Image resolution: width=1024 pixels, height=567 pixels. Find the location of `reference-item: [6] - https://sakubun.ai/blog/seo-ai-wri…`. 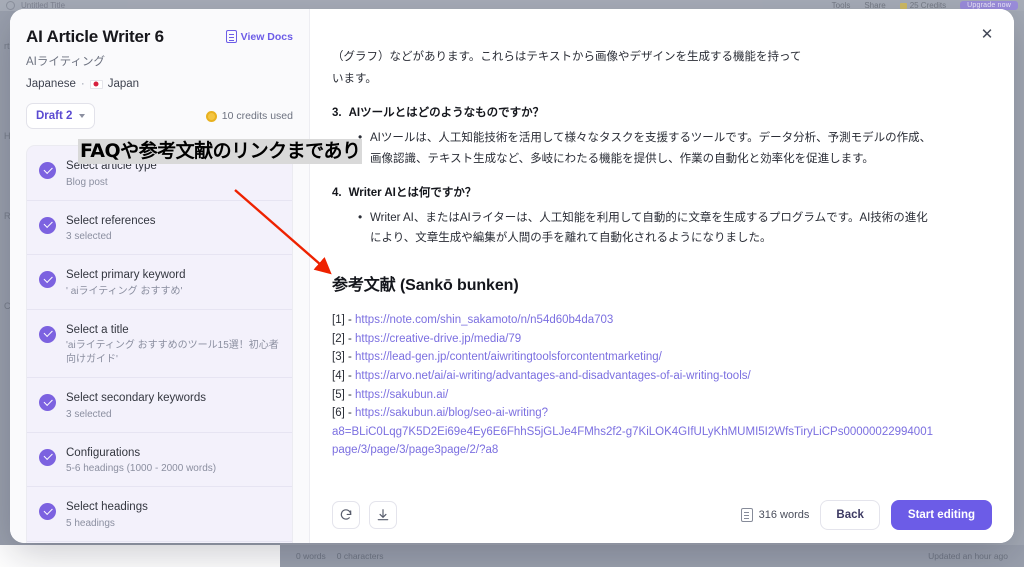

reference-item: [6] - https://sakubun.ai/blog/seo-ai-wri… is located at coordinates (634, 413).